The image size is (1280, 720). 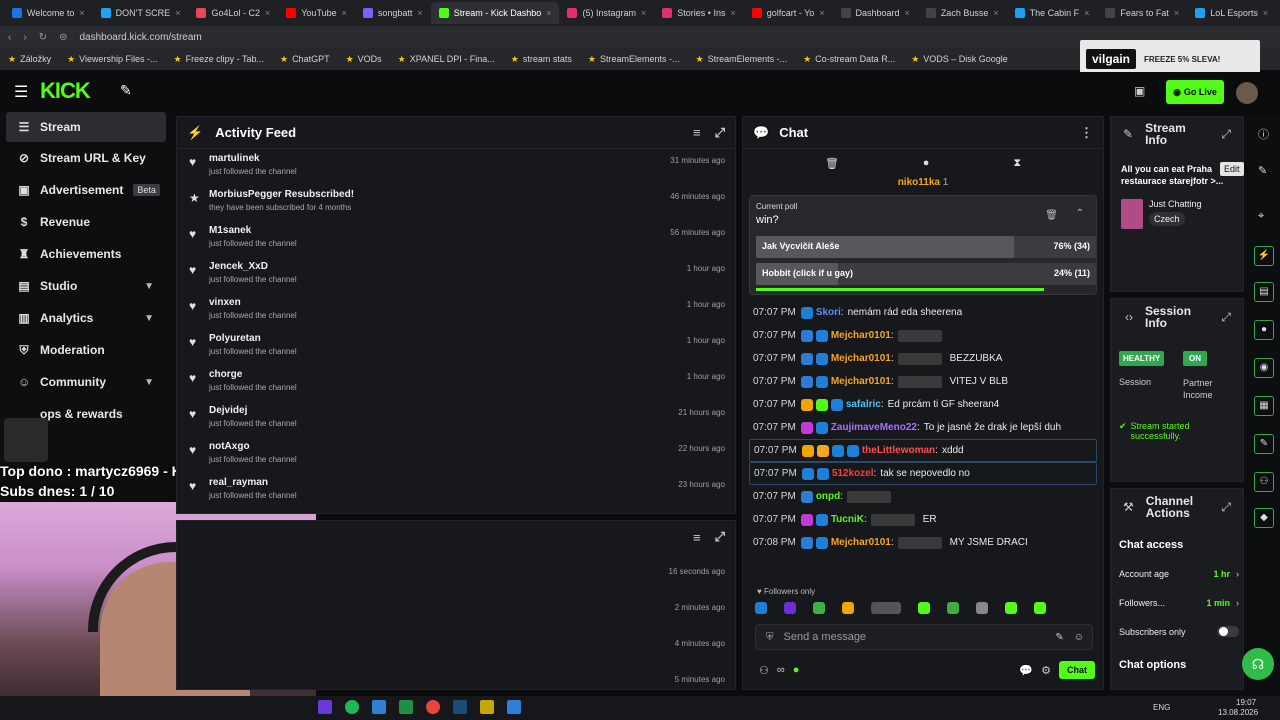 What do you see at coordinates (472, 302) in the screenshot?
I see `activity-username: vinxen` at bounding box center [472, 302].